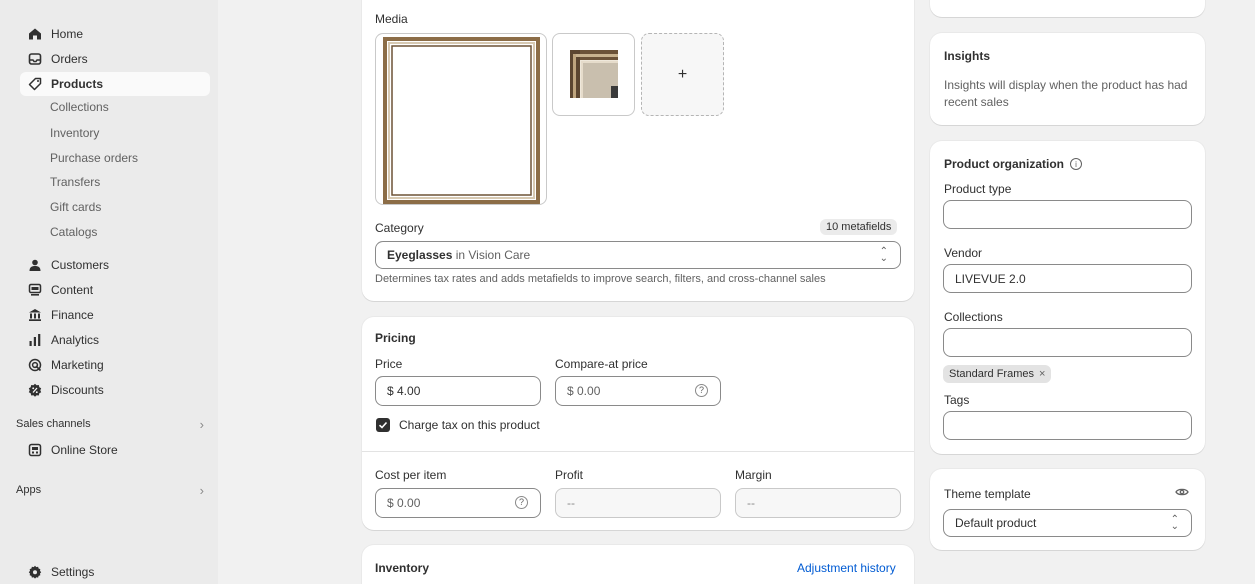 The width and height of the screenshot is (1255, 584). I want to click on charge-tax-checkbox, so click(383, 425).